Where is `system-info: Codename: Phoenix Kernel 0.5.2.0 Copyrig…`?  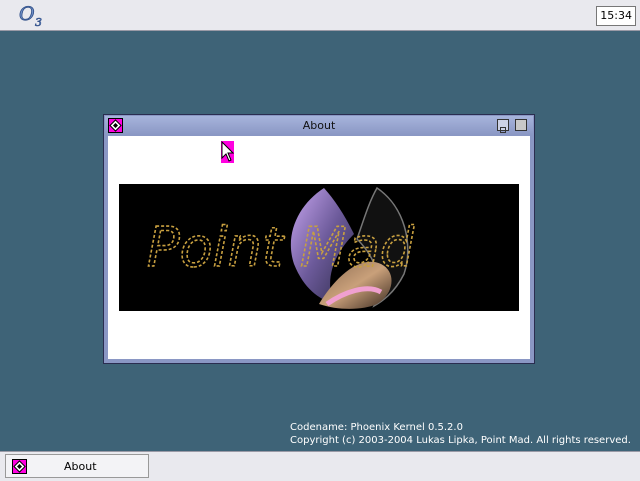 system-info: Codename: Phoenix Kernel 0.5.2.0 Copyrig… is located at coordinates (460, 434).